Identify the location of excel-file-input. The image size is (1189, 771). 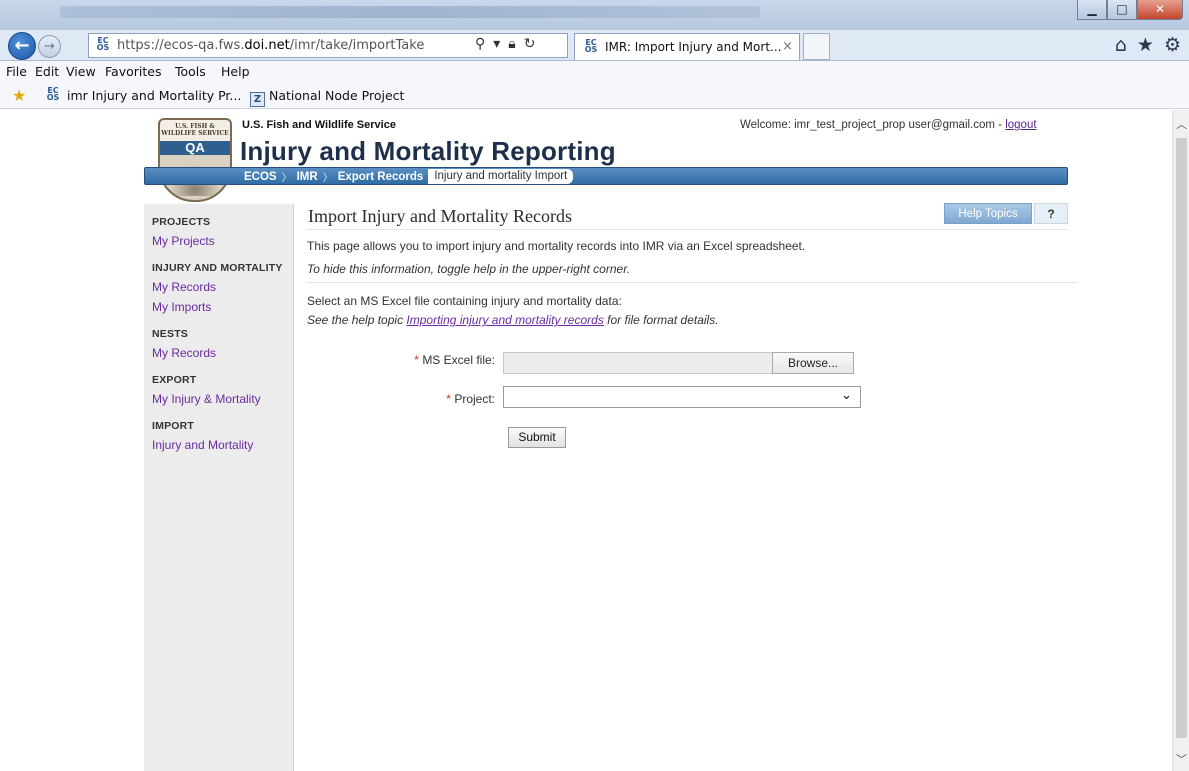
(638, 363).